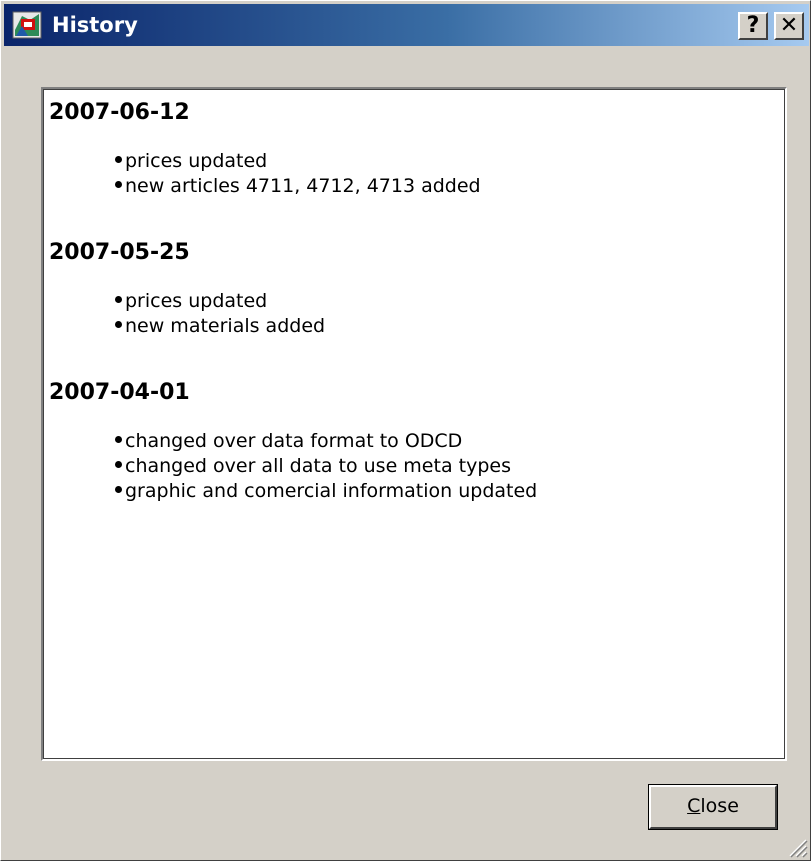  I want to click on close-button: Close, so click(713, 807).